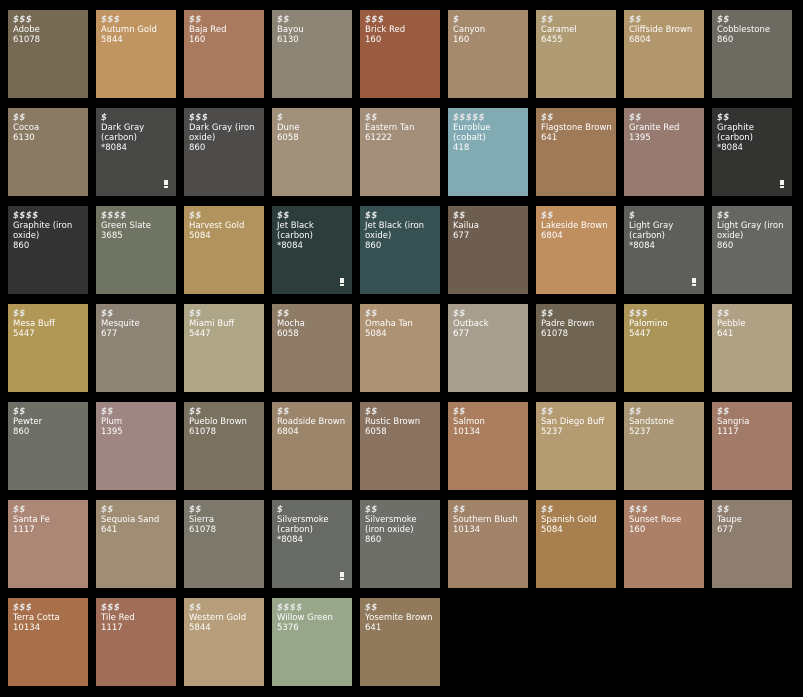 The image size is (803, 697). What do you see at coordinates (694, 282) in the screenshot?
I see `exclamation-icon` at bounding box center [694, 282].